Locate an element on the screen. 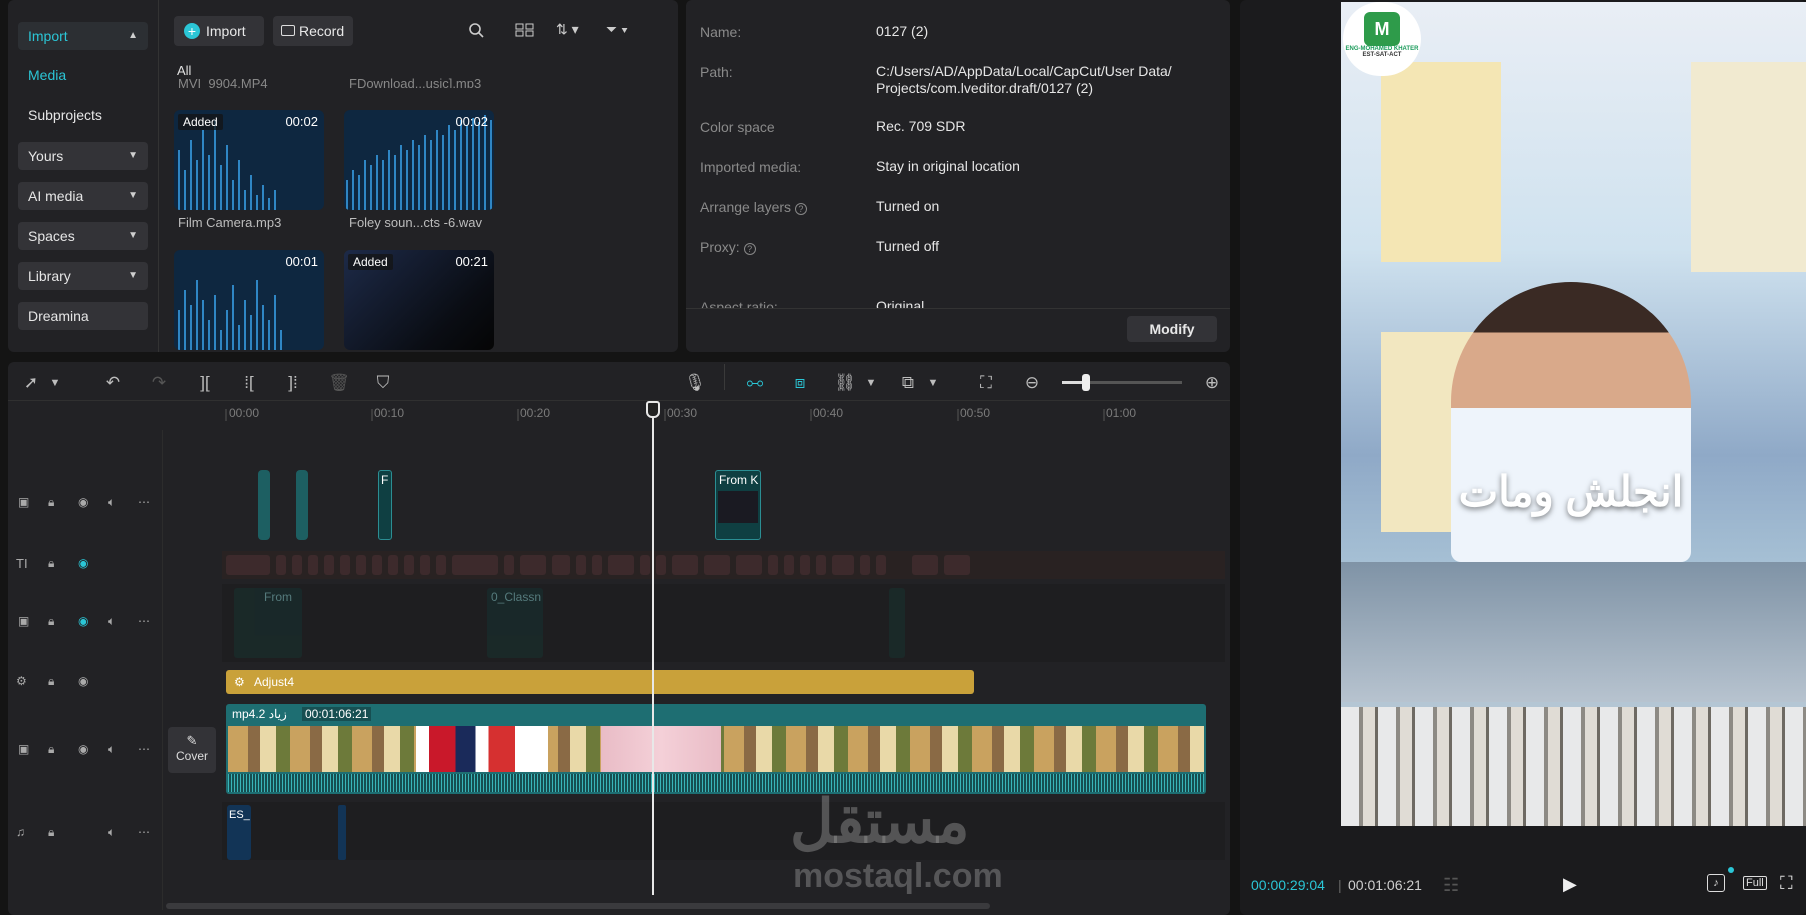  nav-media: Media is located at coordinates (47, 75).